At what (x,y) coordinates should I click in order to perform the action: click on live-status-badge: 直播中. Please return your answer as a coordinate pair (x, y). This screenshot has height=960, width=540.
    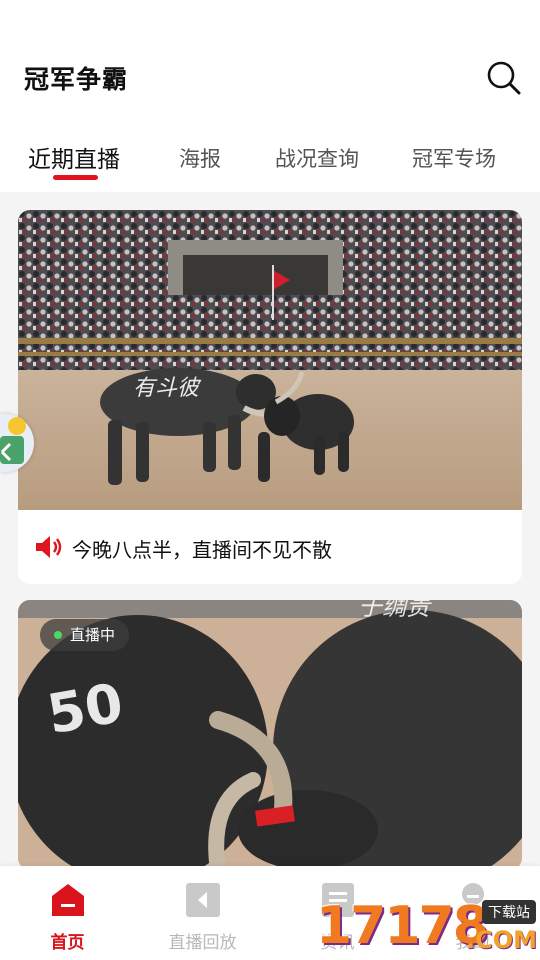
    Looking at the image, I should click on (85, 635).